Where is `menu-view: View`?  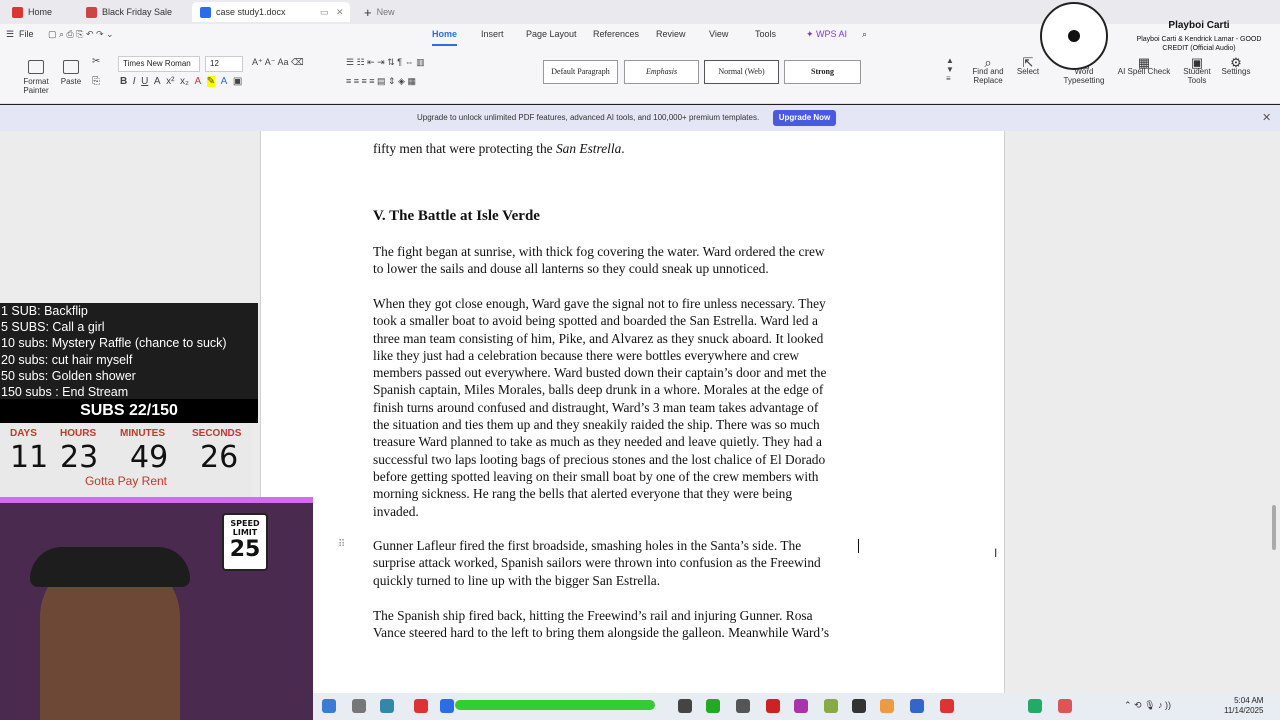
menu-view: View is located at coordinates (718, 34).